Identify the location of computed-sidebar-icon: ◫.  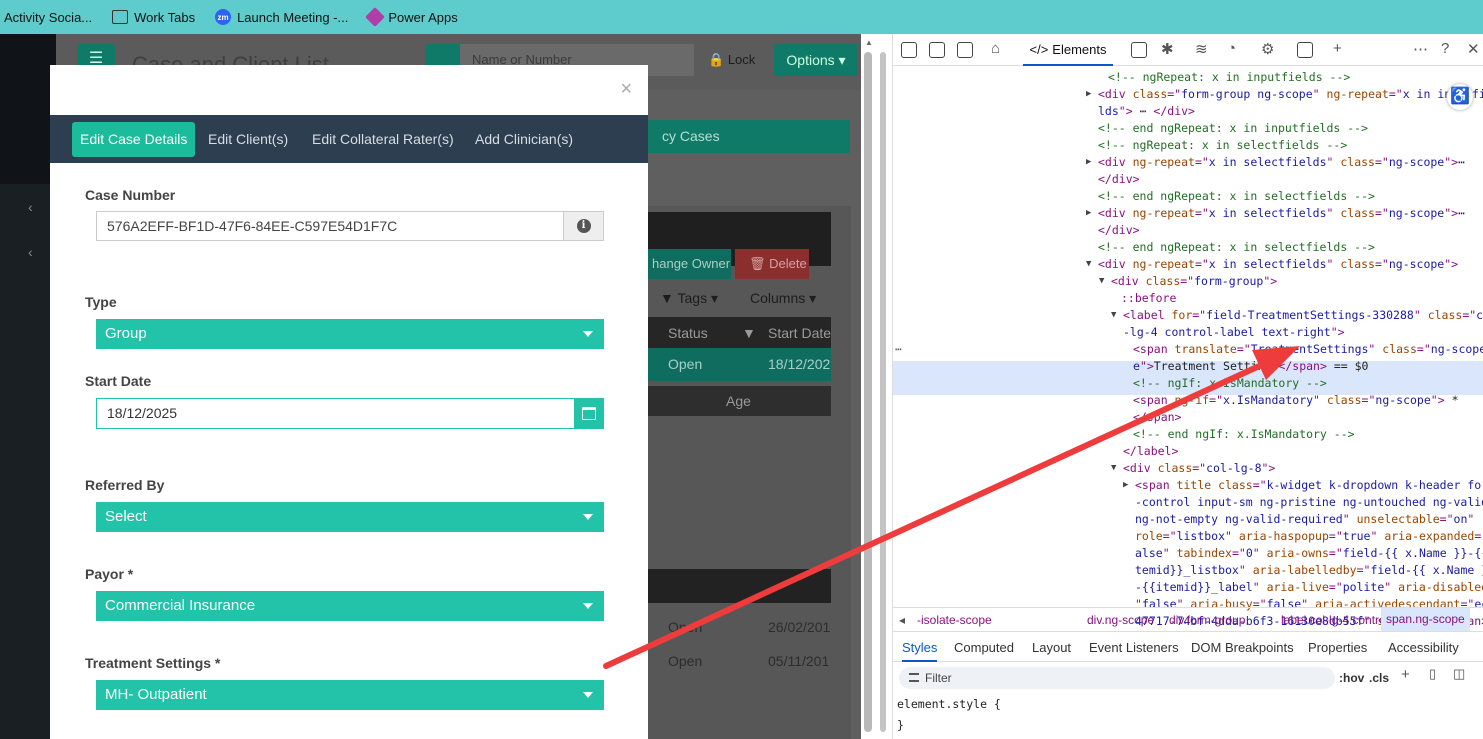
(1459, 674).